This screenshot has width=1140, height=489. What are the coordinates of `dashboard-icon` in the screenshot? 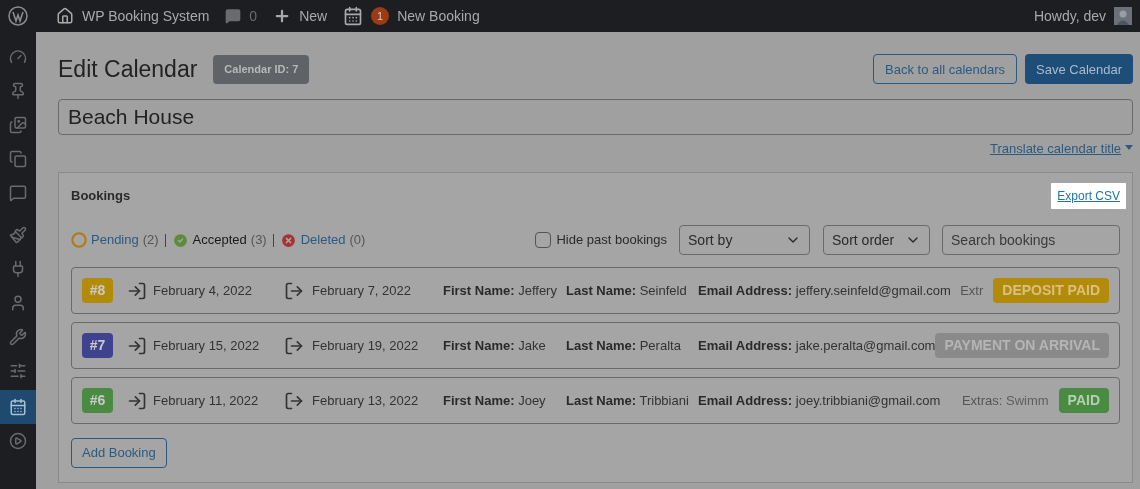 It's located at (18, 57).